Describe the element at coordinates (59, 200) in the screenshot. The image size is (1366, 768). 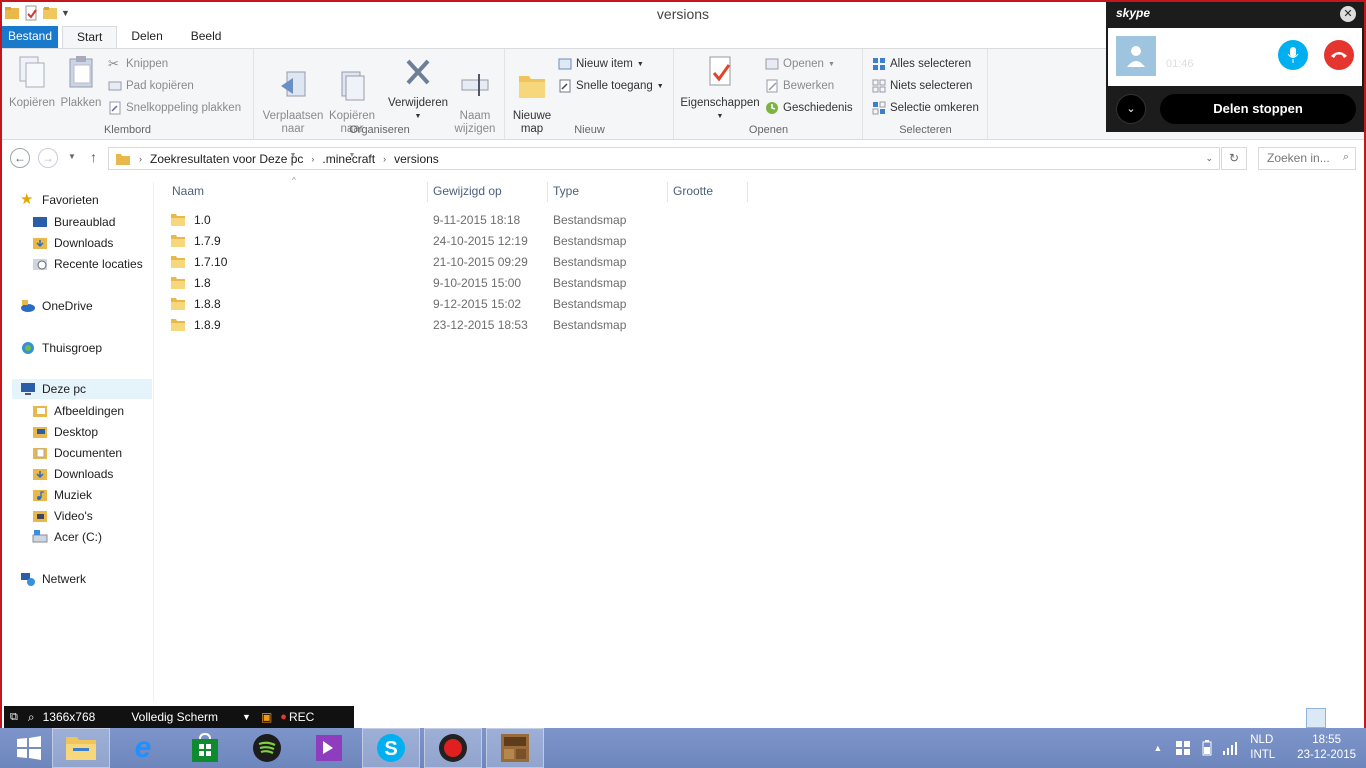
I see `nav-favorites: ★ Favorieten` at that location.